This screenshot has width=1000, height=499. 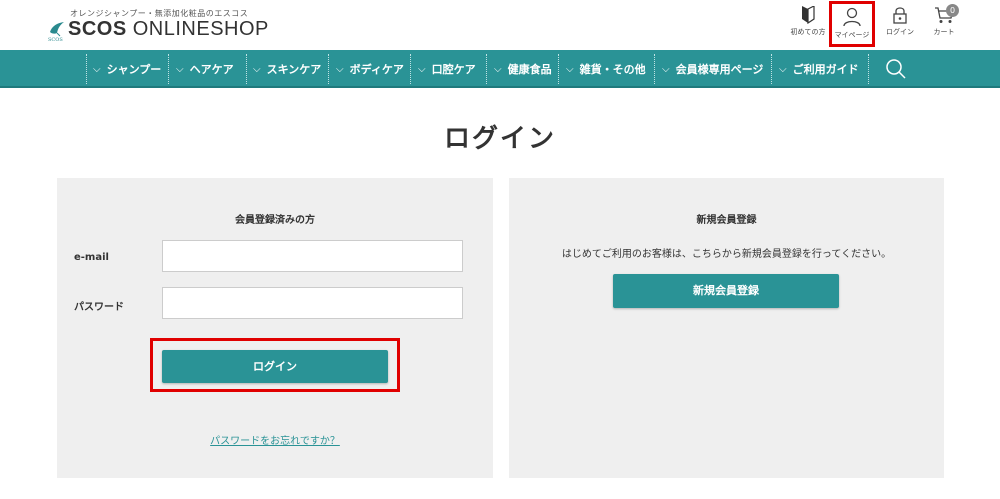 What do you see at coordinates (312, 256) in the screenshot?
I see `email-field` at bounding box center [312, 256].